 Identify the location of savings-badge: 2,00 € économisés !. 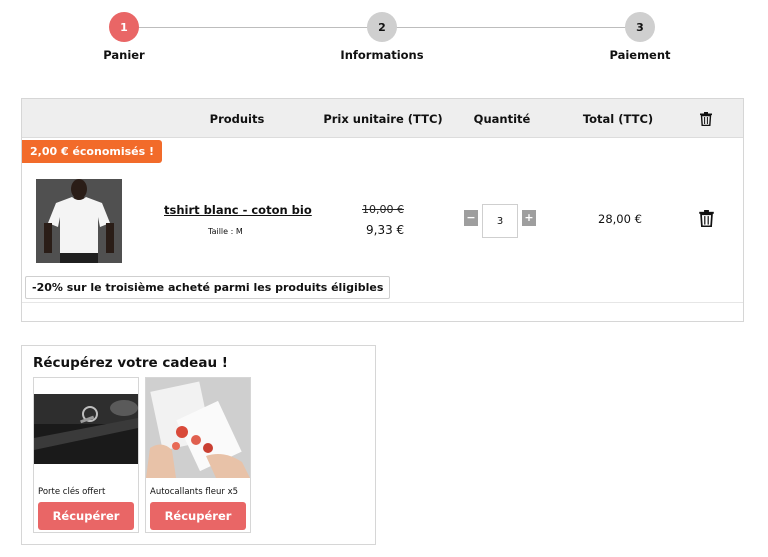
(92, 151).